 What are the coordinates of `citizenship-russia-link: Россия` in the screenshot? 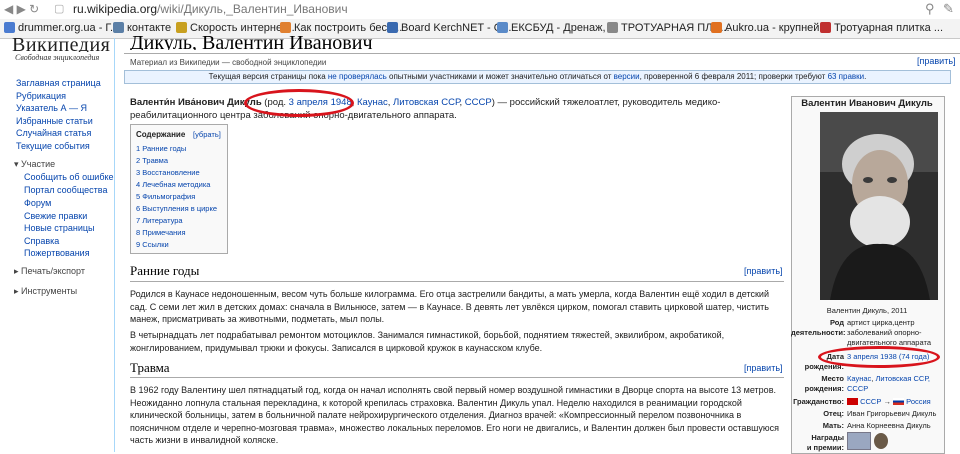 It's located at (918, 401).